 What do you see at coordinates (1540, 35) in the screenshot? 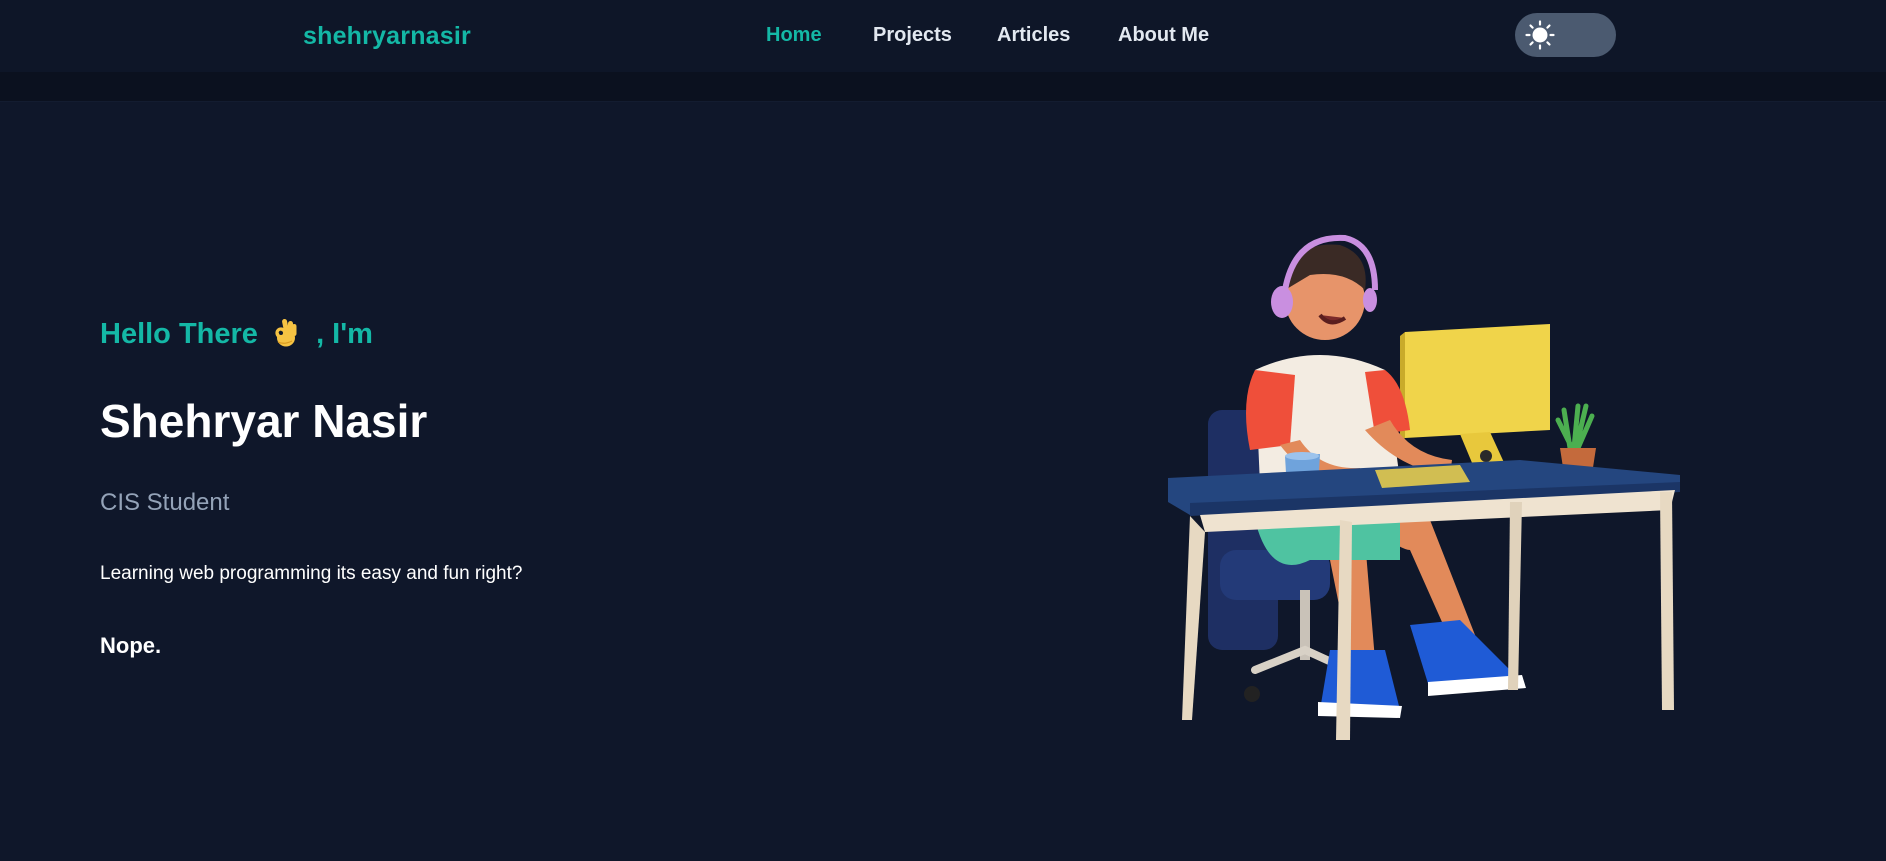
I see `sun-icon` at bounding box center [1540, 35].